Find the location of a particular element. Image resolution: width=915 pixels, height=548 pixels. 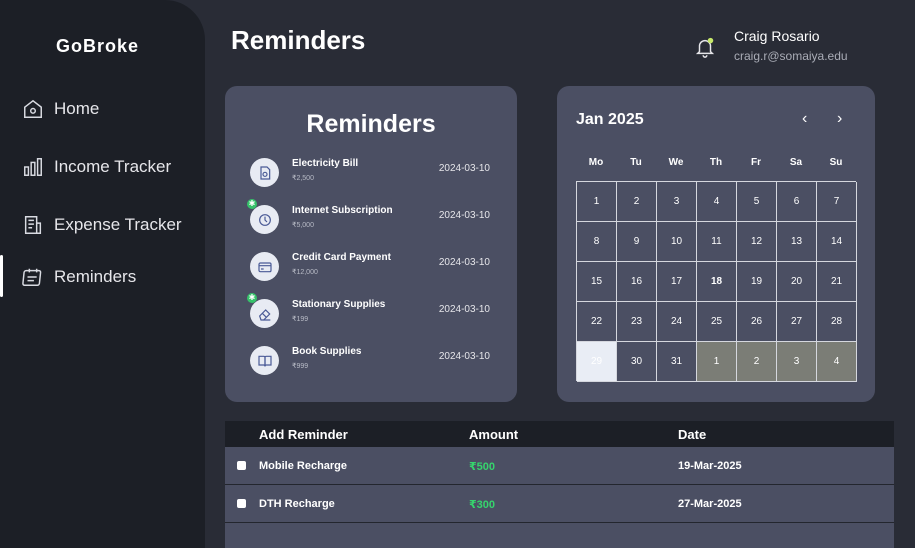

new-badge: ✱ is located at coordinates (252, 204).